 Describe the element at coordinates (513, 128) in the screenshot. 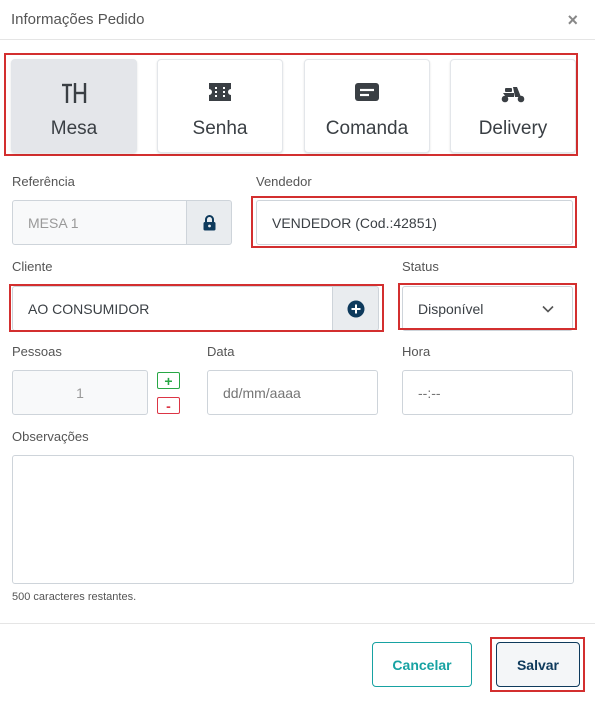

I see `order-type-label: Delivery` at that location.